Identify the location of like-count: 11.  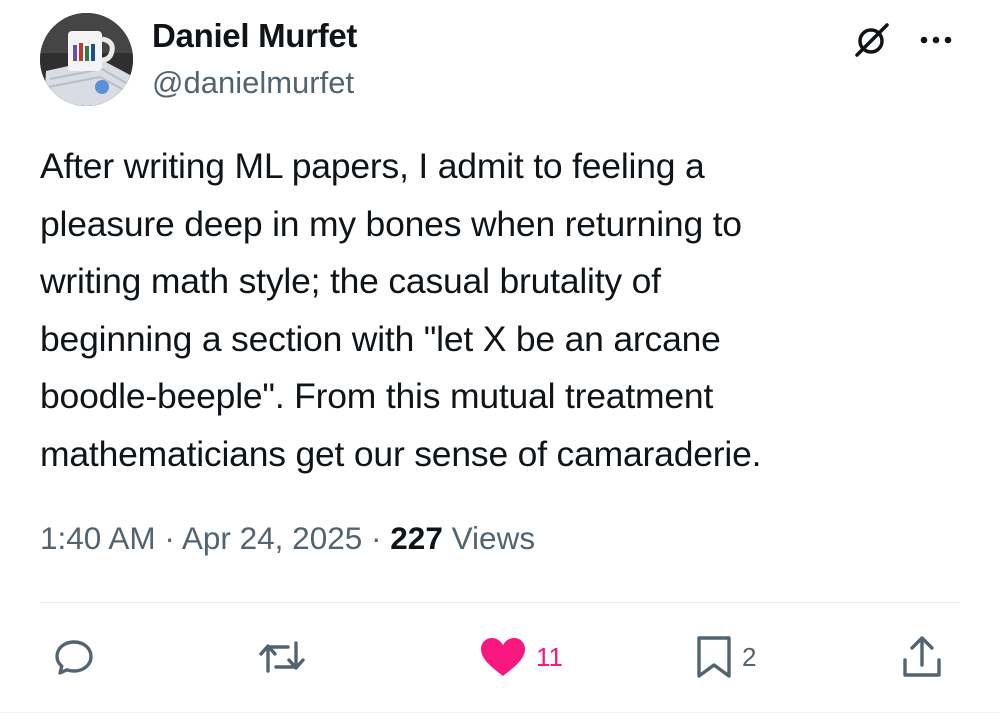
(549, 656).